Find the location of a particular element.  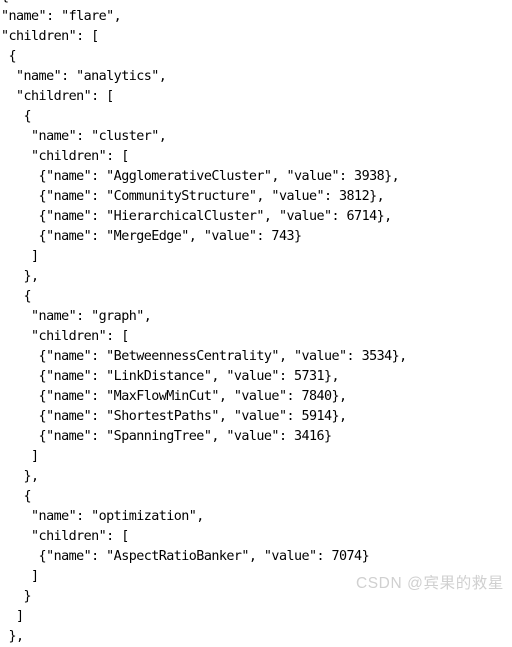

code-line: {"name": "LinkDistance", "value": 5731}, is located at coordinates (170, 376).